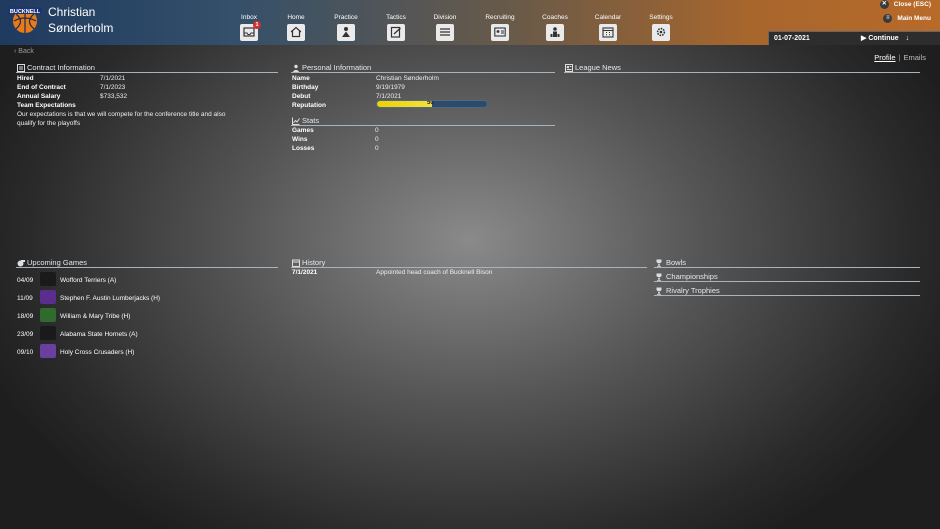  Describe the element at coordinates (422, 87) in the screenshot. I see `birthday-row: Birthday 9/19/1979` at that location.